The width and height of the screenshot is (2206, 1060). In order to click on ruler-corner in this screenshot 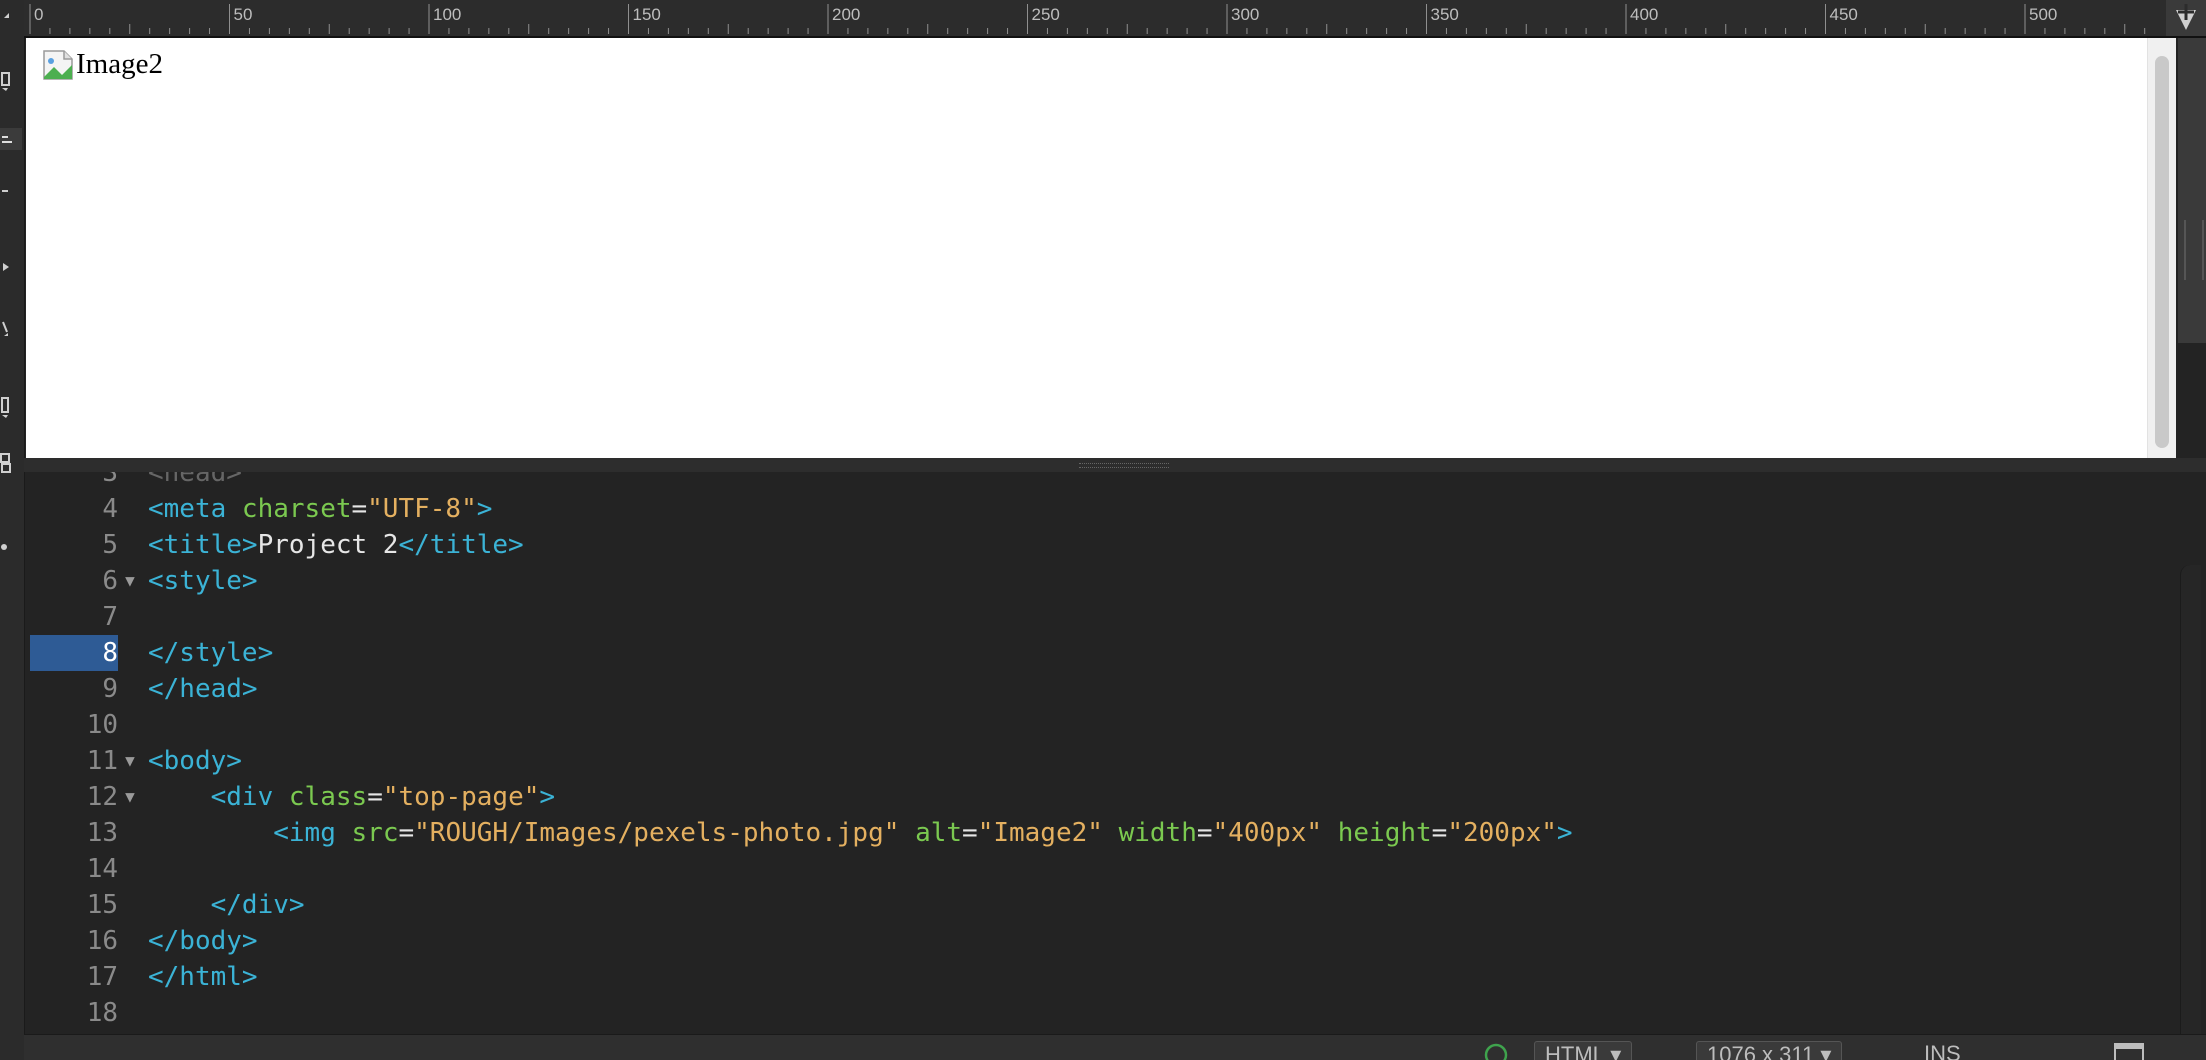, I will do `click(2186, 18)`.